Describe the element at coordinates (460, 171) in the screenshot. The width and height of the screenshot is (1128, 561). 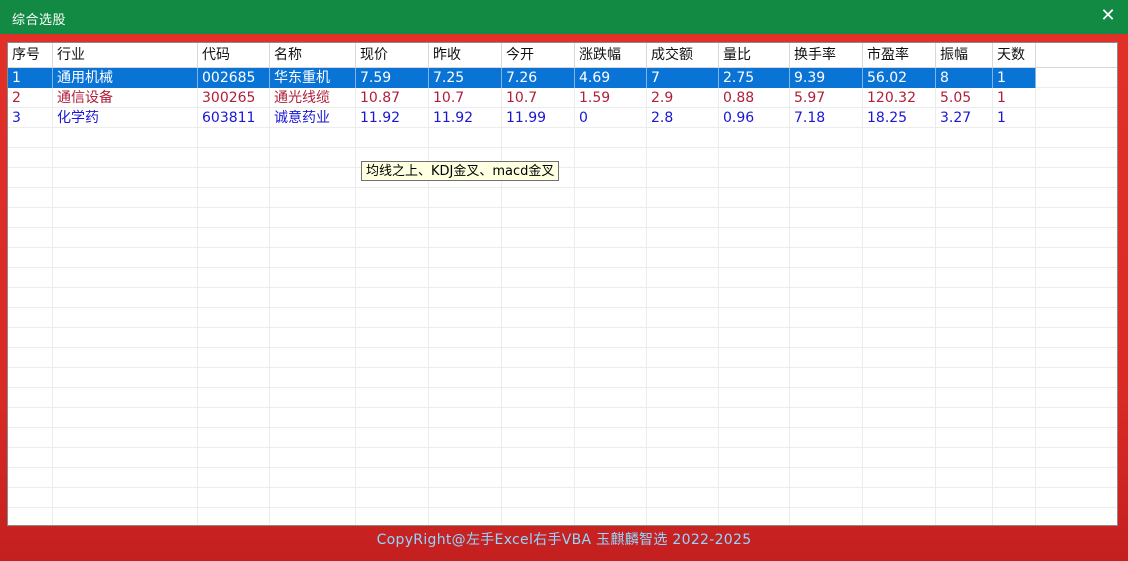
I see `row-tooltip: 均线之上、KDJ金叉、macd金叉` at that location.